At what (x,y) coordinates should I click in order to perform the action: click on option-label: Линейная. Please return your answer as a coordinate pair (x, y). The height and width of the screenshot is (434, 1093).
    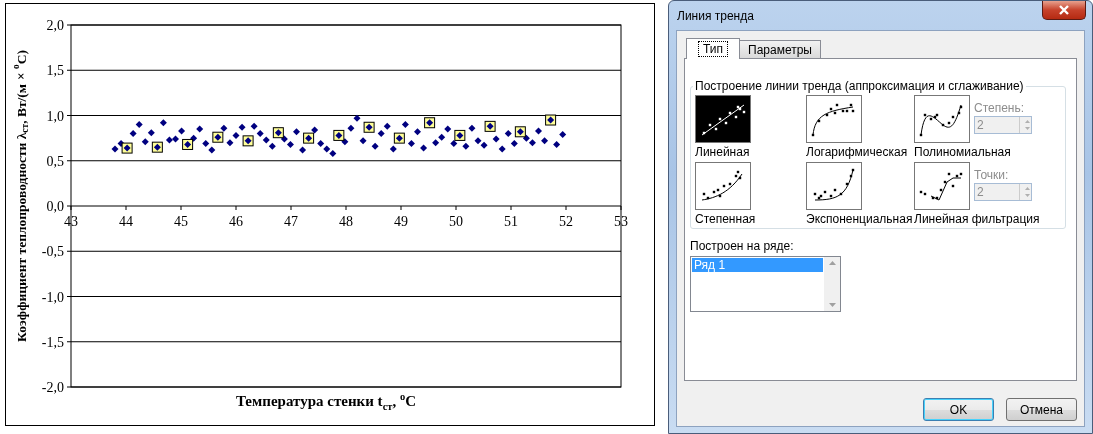
    Looking at the image, I should click on (722, 152).